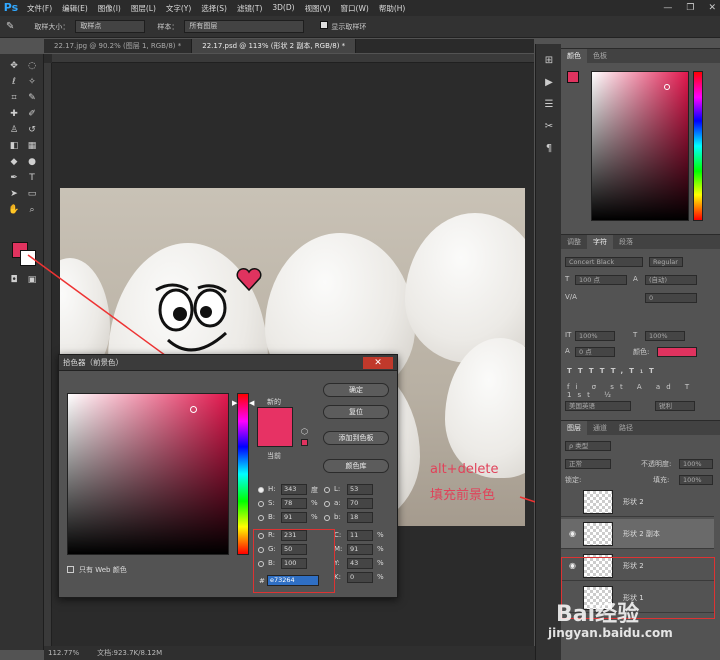 This screenshot has width=720, height=660. I want to click on lab-l-radio, so click(327, 490).